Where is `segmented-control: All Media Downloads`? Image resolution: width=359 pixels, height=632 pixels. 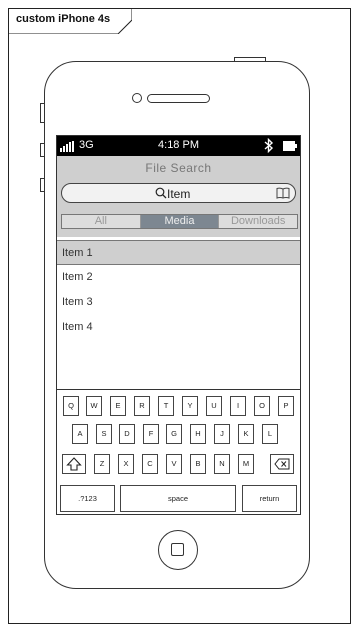
segmented-control: All Media Downloads is located at coordinates (179, 221).